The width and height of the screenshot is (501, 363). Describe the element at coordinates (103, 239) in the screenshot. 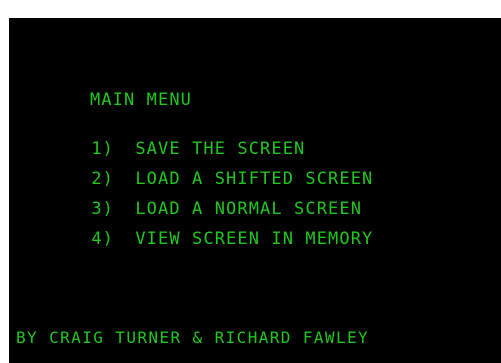

I see `menu-item-number: 4)` at that location.